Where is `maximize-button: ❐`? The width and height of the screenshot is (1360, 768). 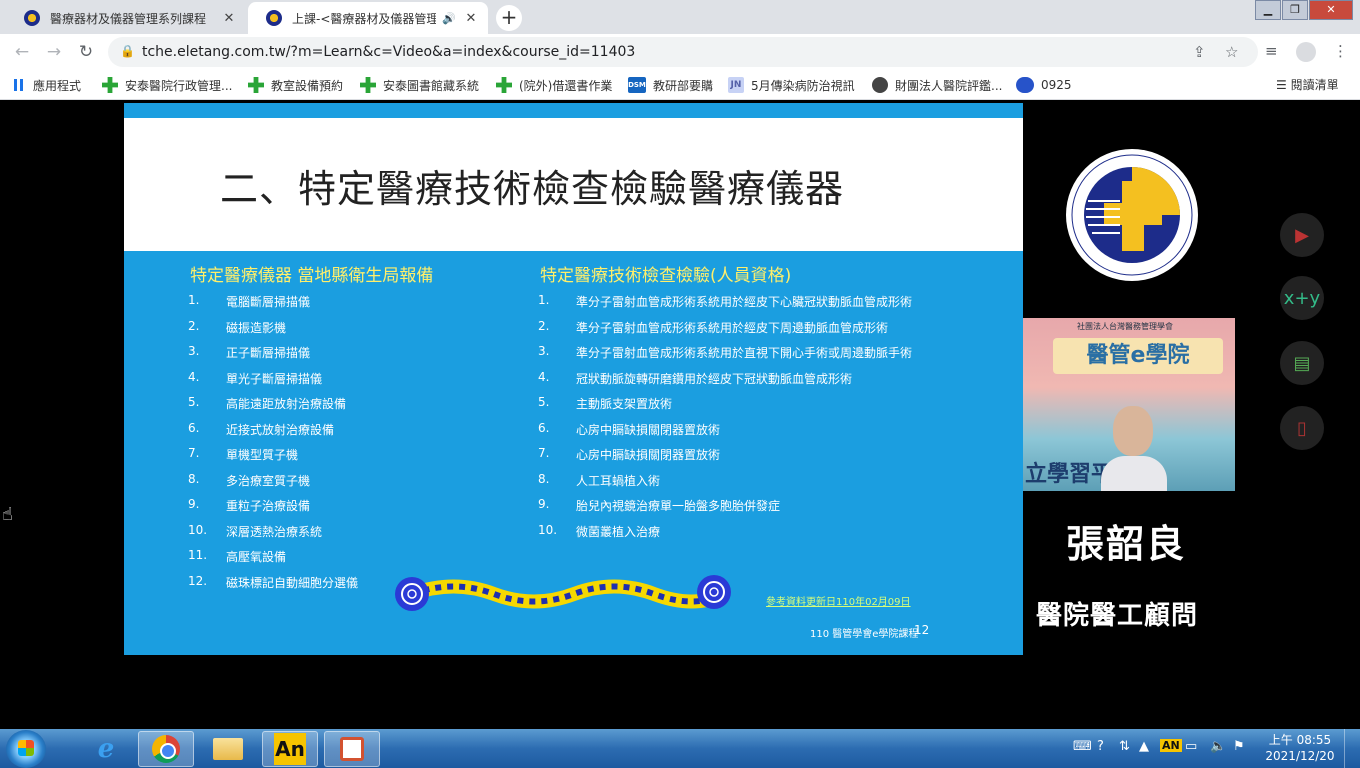 maximize-button: ❐ is located at coordinates (1295, 10).